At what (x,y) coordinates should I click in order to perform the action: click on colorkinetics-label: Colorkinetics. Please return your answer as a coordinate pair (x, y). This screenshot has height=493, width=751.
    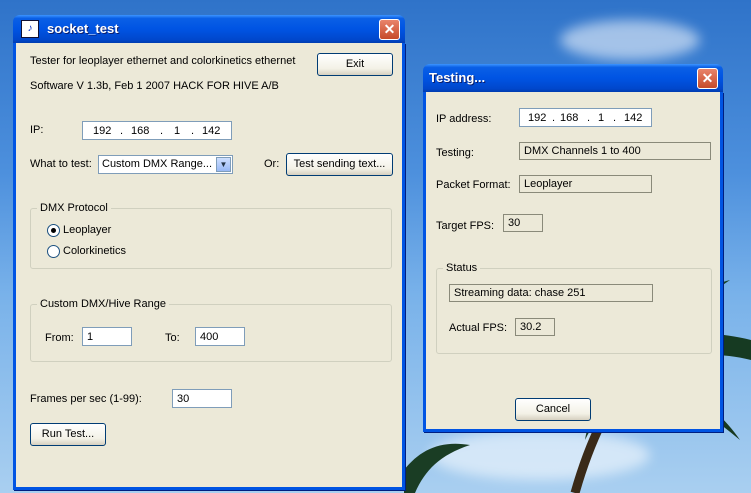
    Looking at the image, I should click on (94, 251).